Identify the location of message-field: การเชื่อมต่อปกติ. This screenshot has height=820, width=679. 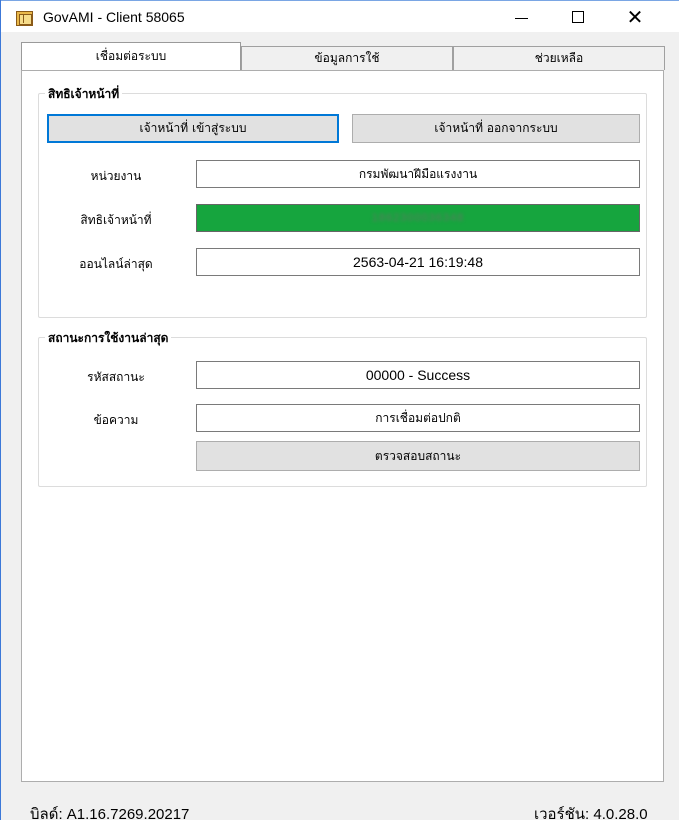
(418, 418).